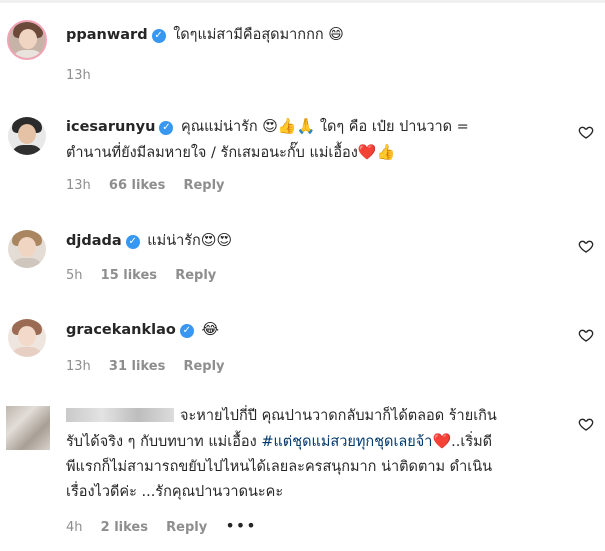 The height and width of the screenshot is (551, 605). I want to click on likes-count: 31 likes, so click(137, 366).